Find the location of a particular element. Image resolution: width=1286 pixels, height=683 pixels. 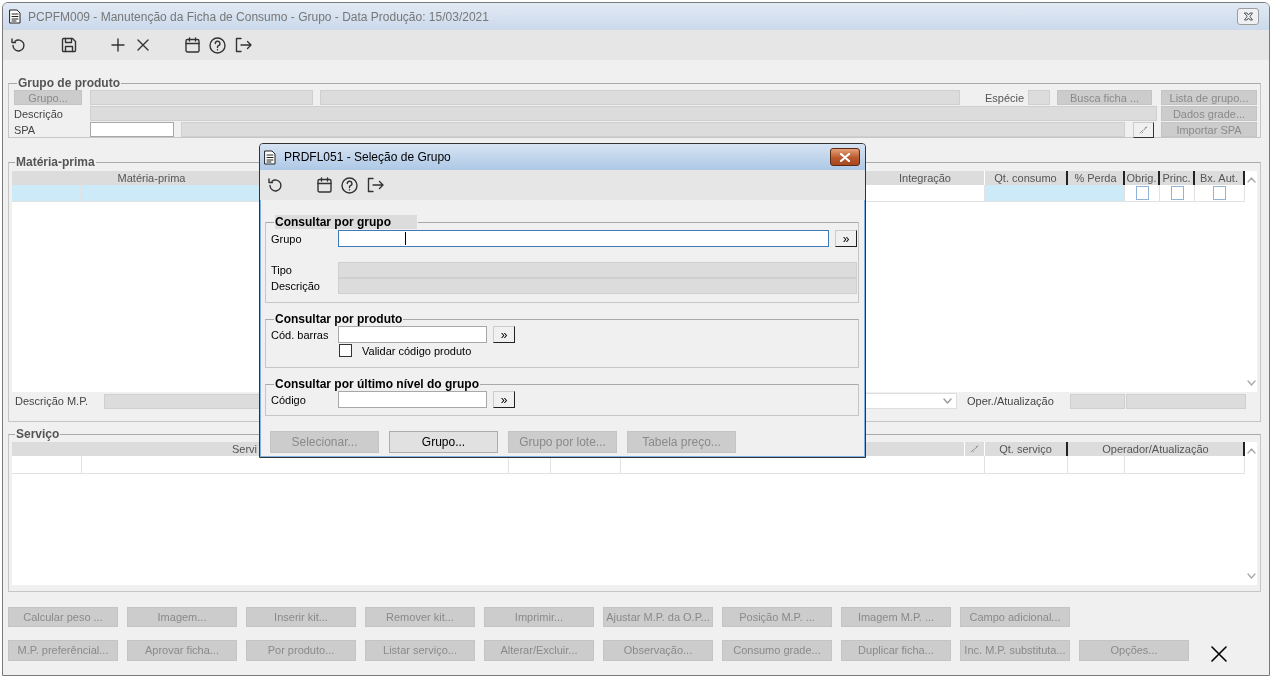

section-title: Consultar por produto is located at coordinates (339, 319).